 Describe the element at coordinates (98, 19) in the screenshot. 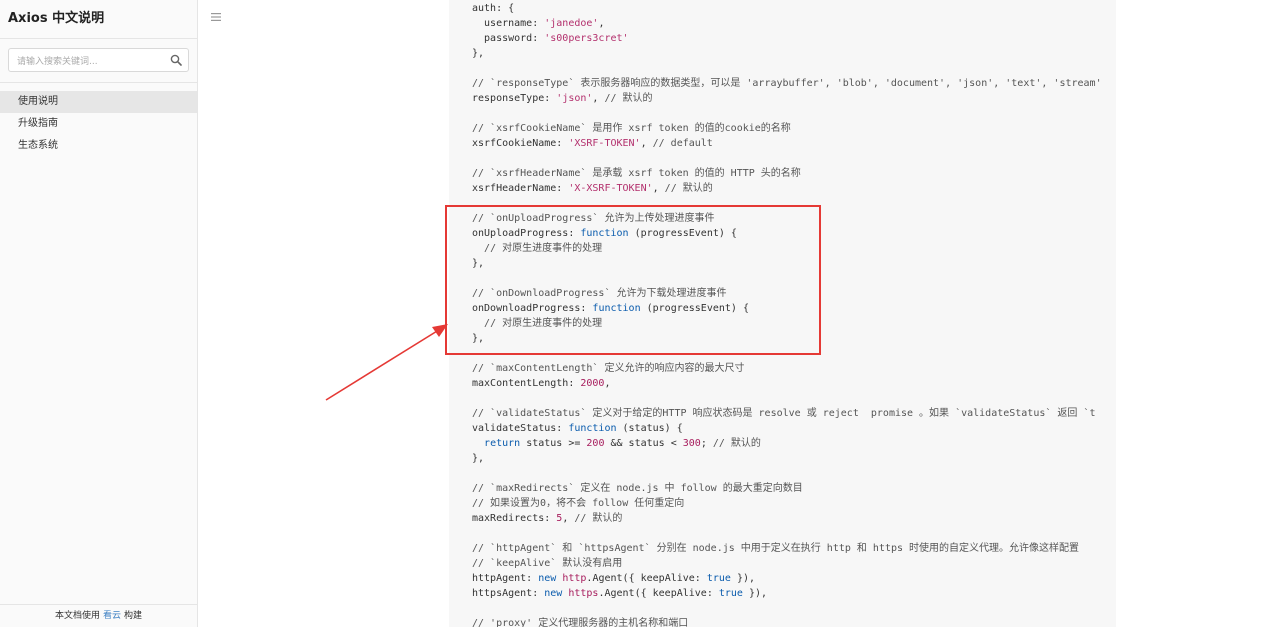

I see `site-title: Axios 中文说明` at that location.